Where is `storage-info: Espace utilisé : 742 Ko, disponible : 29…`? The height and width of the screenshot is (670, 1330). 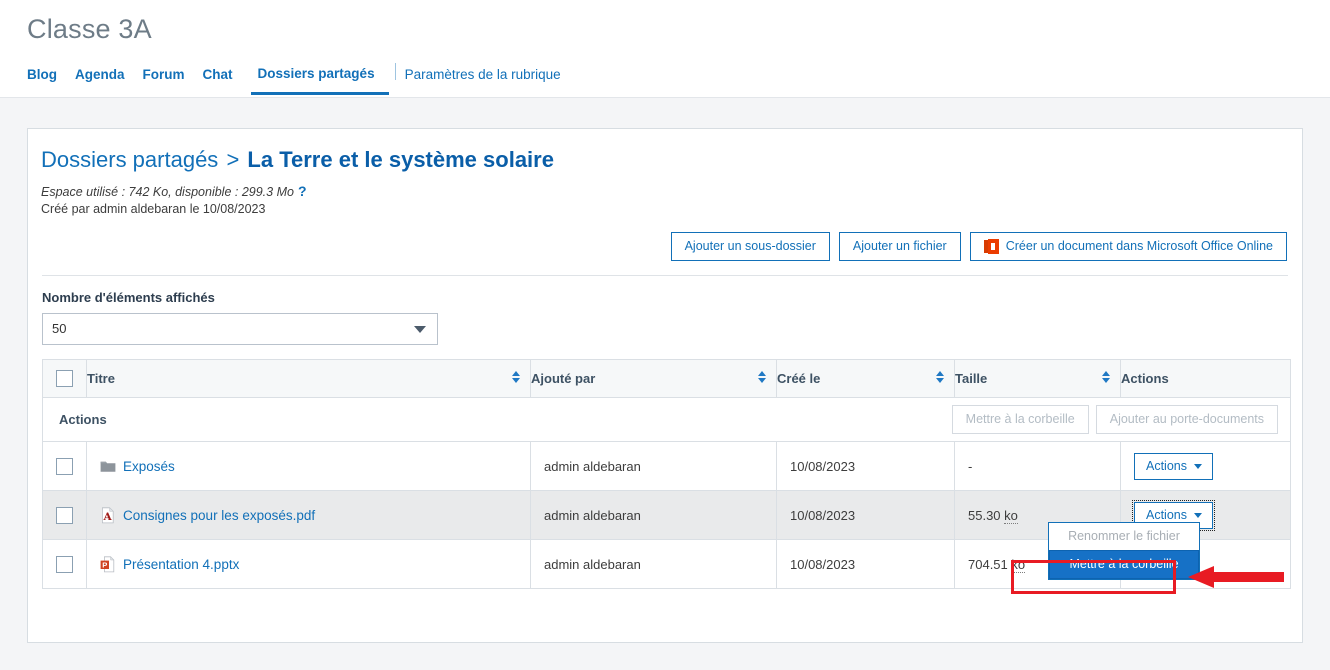
storage-info: Espace utilisé : 742 Ko, disponible : 29… is located at coordinates (665, 191).